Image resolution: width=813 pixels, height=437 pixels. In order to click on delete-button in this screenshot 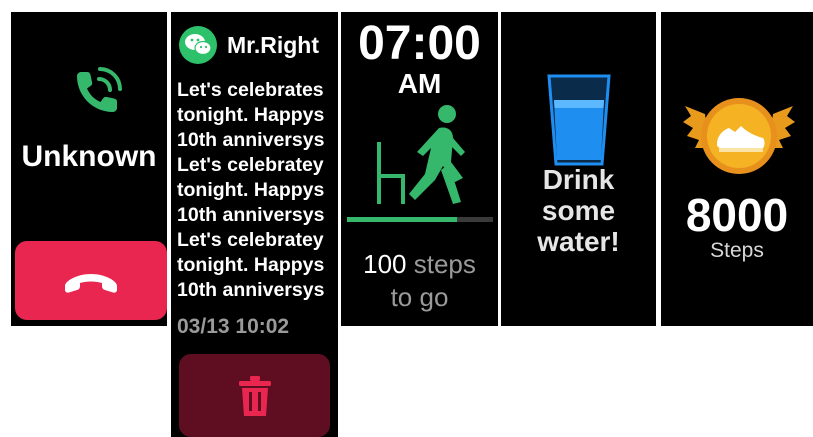, I will do `click(254, 395)`.